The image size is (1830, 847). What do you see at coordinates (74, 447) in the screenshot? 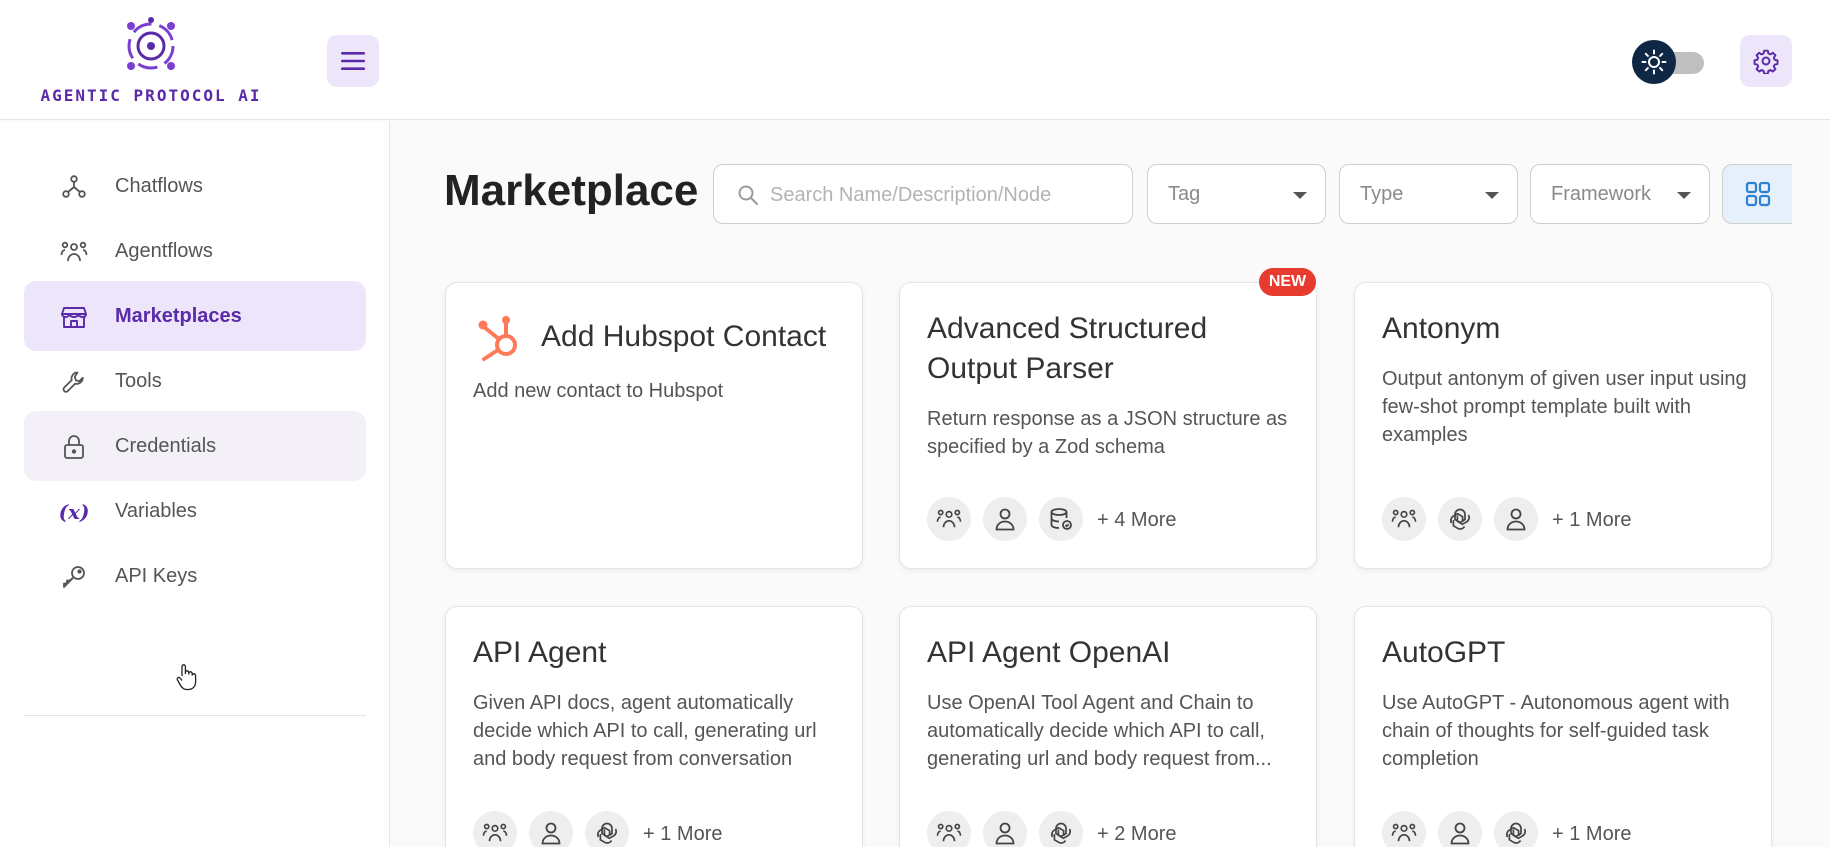
I see `lock-icon` at bounding box center [74, 447].